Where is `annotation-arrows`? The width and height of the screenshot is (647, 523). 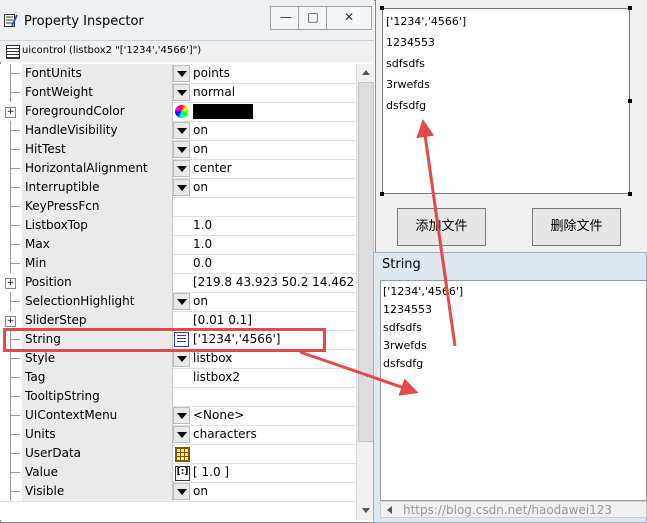 annotation-arrows is located at coordinates (378, 257).